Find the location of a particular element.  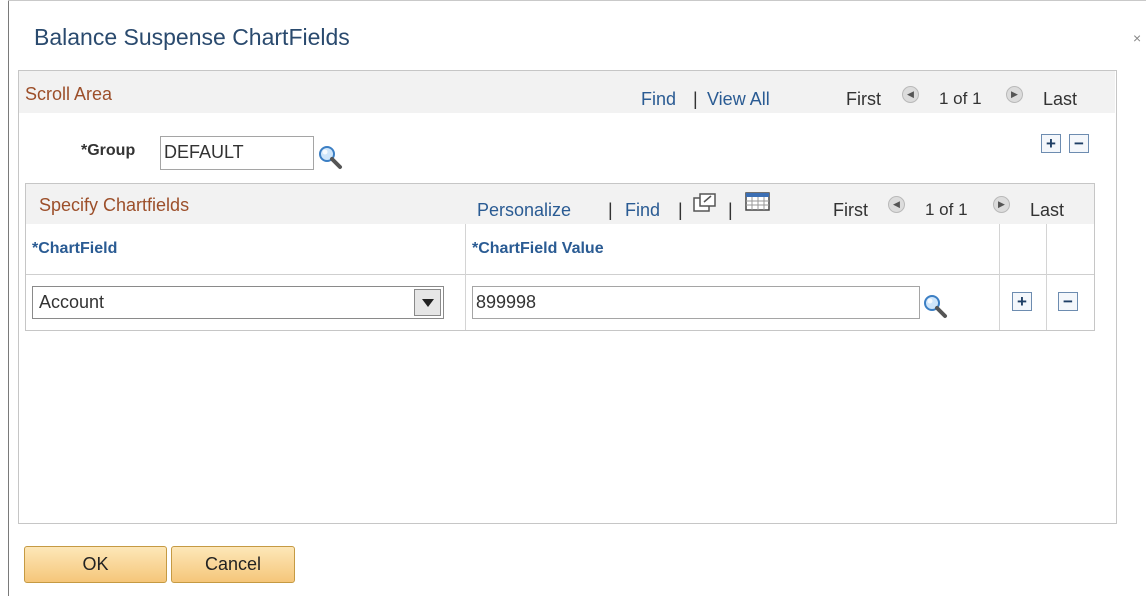

grid-last-label: Last is located at coordinates (1047, 210).